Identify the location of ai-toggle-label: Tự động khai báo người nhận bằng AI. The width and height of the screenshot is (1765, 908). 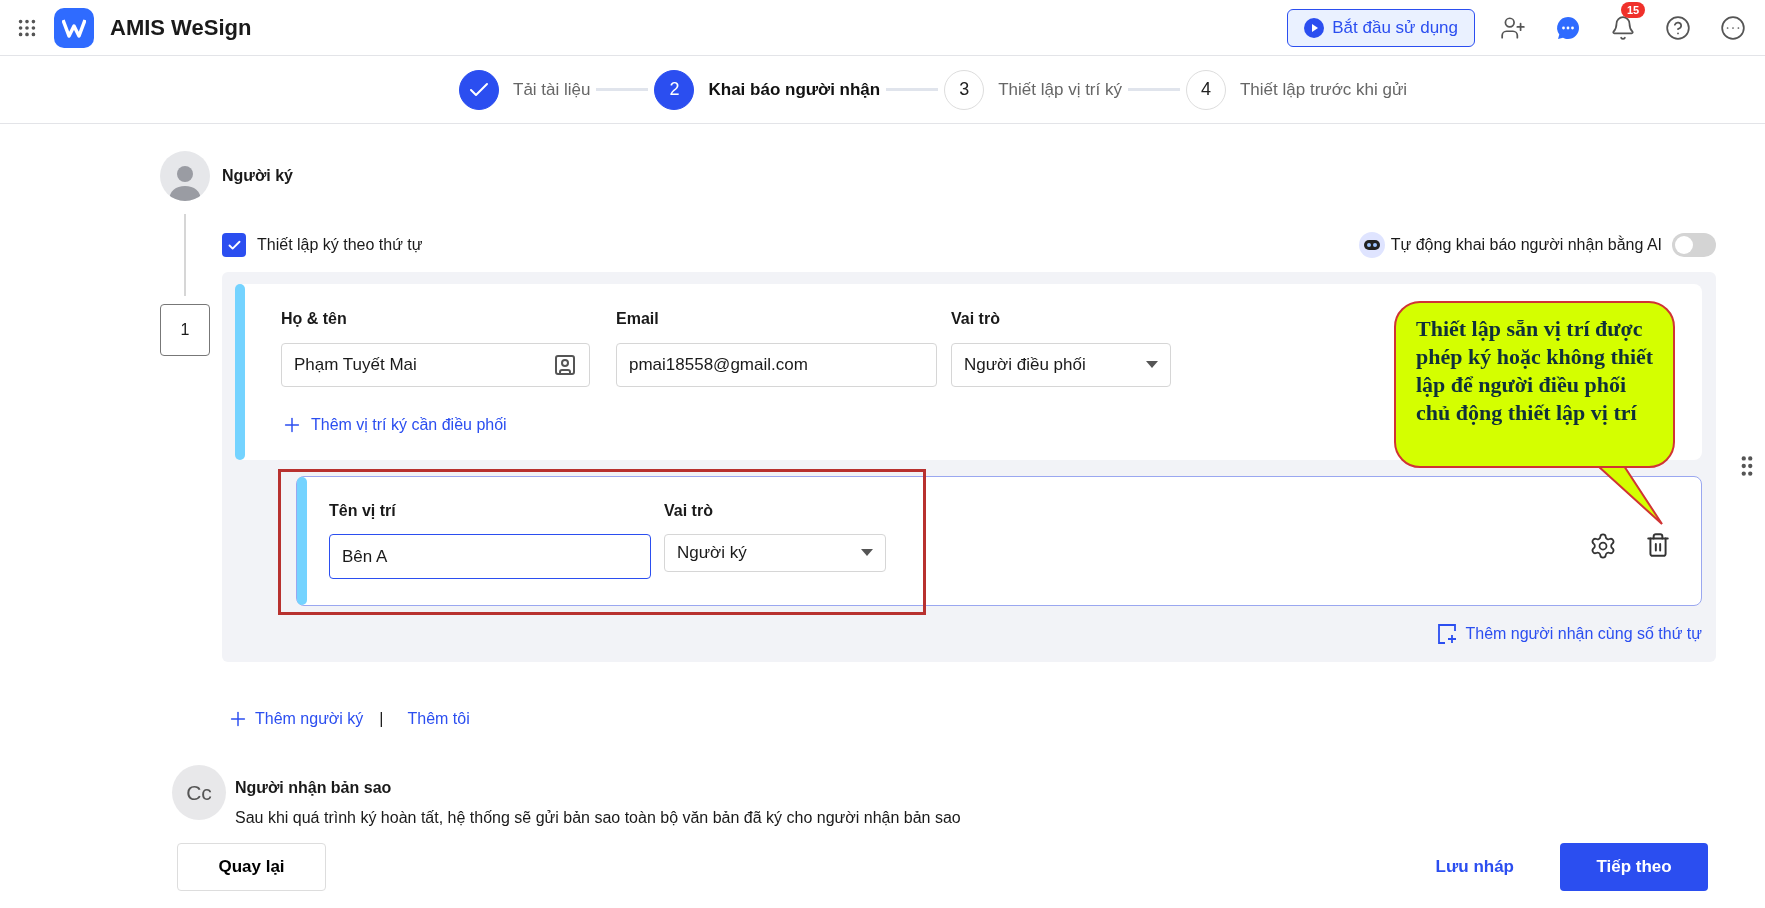
(1526, 245).